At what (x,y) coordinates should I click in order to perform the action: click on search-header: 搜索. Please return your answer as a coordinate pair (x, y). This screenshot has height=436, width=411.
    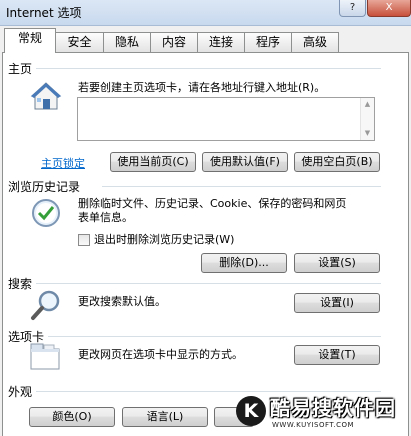
    Looking at the image, I should click on (20, 284).